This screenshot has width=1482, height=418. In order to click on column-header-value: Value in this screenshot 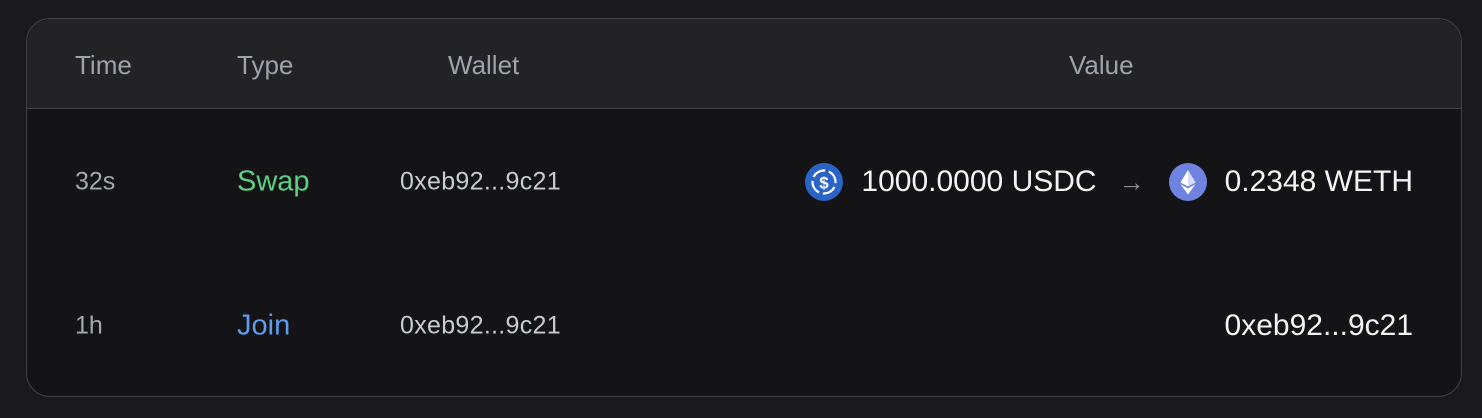, I will do `click(1101, 65)`.